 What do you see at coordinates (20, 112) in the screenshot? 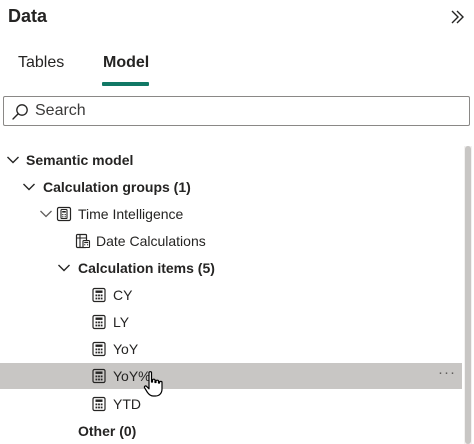
I see `search-icon` at bounding box center [20, 112].